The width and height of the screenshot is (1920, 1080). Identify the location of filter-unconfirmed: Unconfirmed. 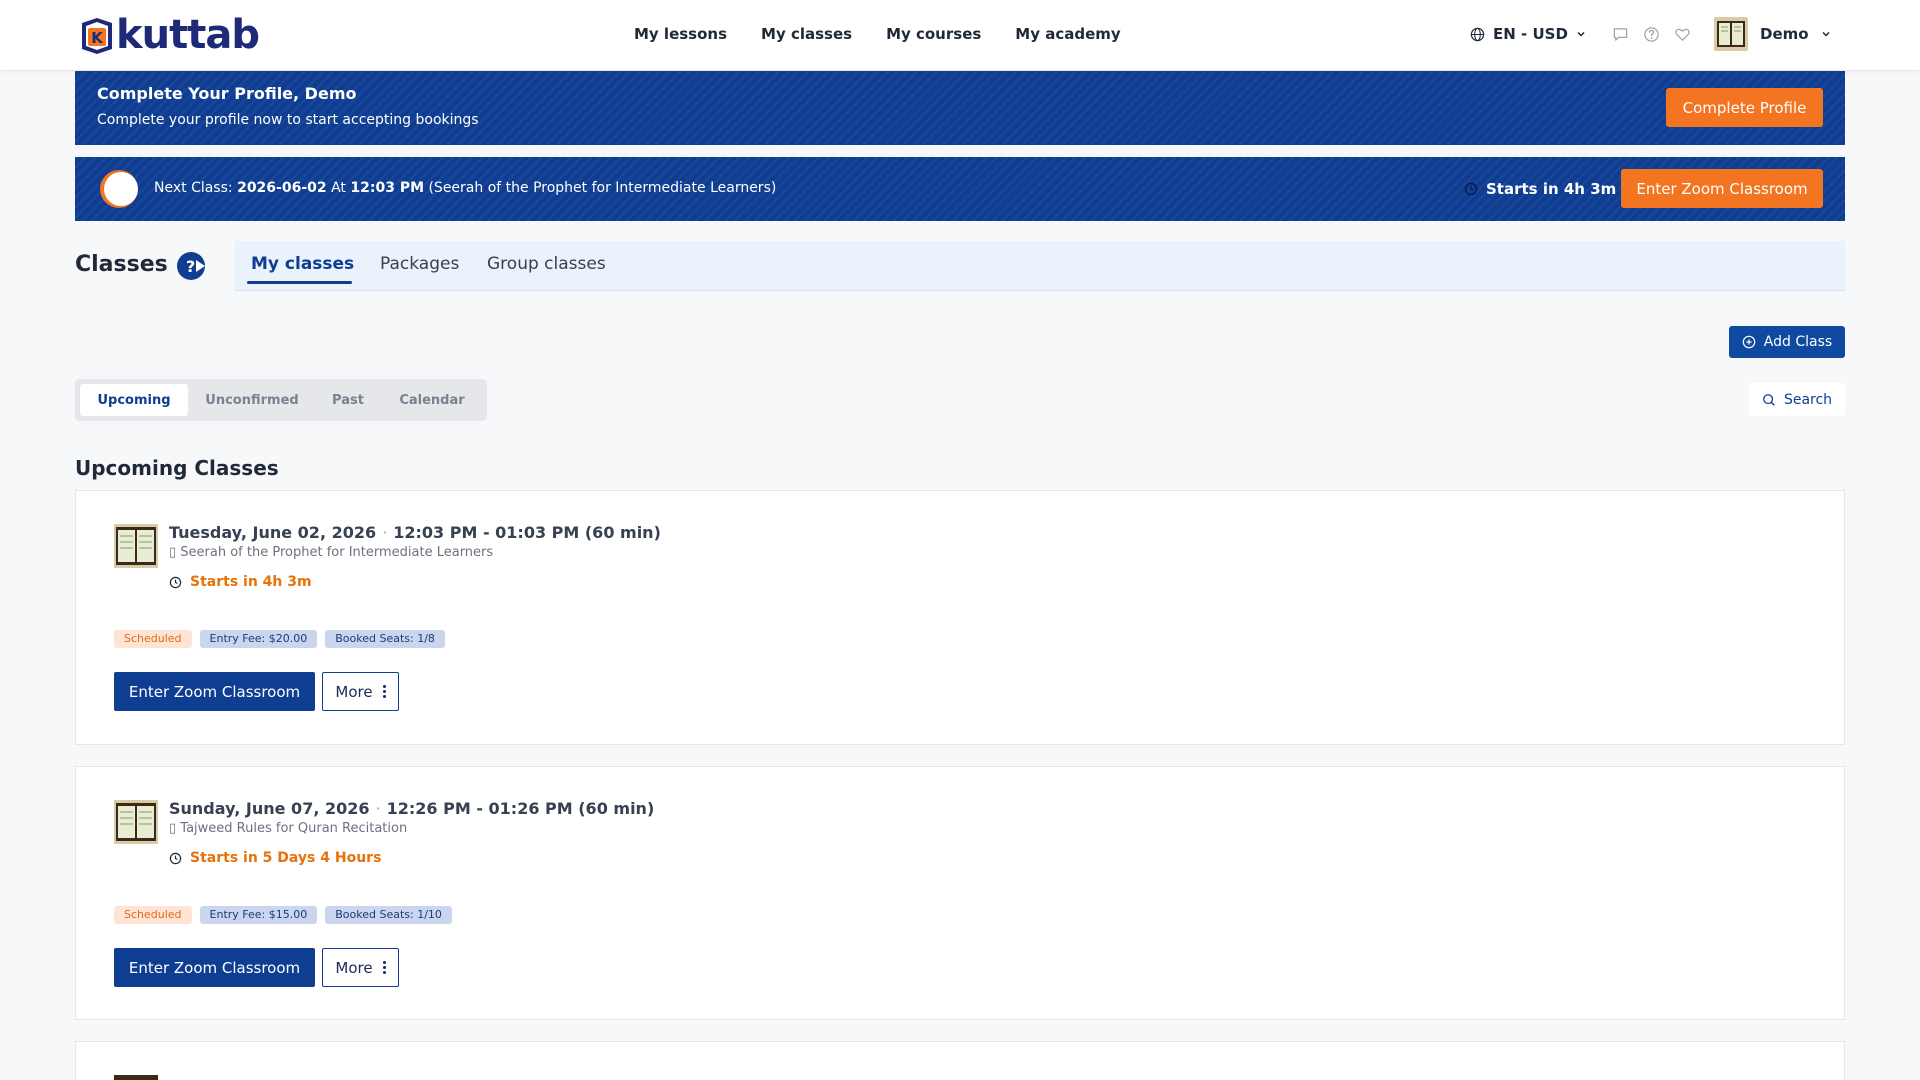
(252, 400).